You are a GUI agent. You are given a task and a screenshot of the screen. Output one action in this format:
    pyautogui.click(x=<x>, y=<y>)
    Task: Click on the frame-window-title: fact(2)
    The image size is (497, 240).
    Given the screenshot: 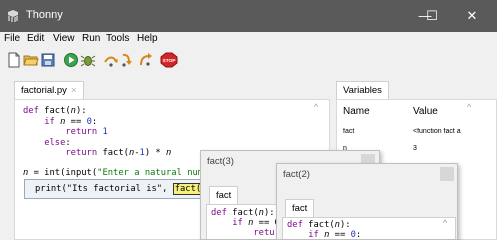 What is the action you would take?
    pyautogui.click(x=296, y=174)
    